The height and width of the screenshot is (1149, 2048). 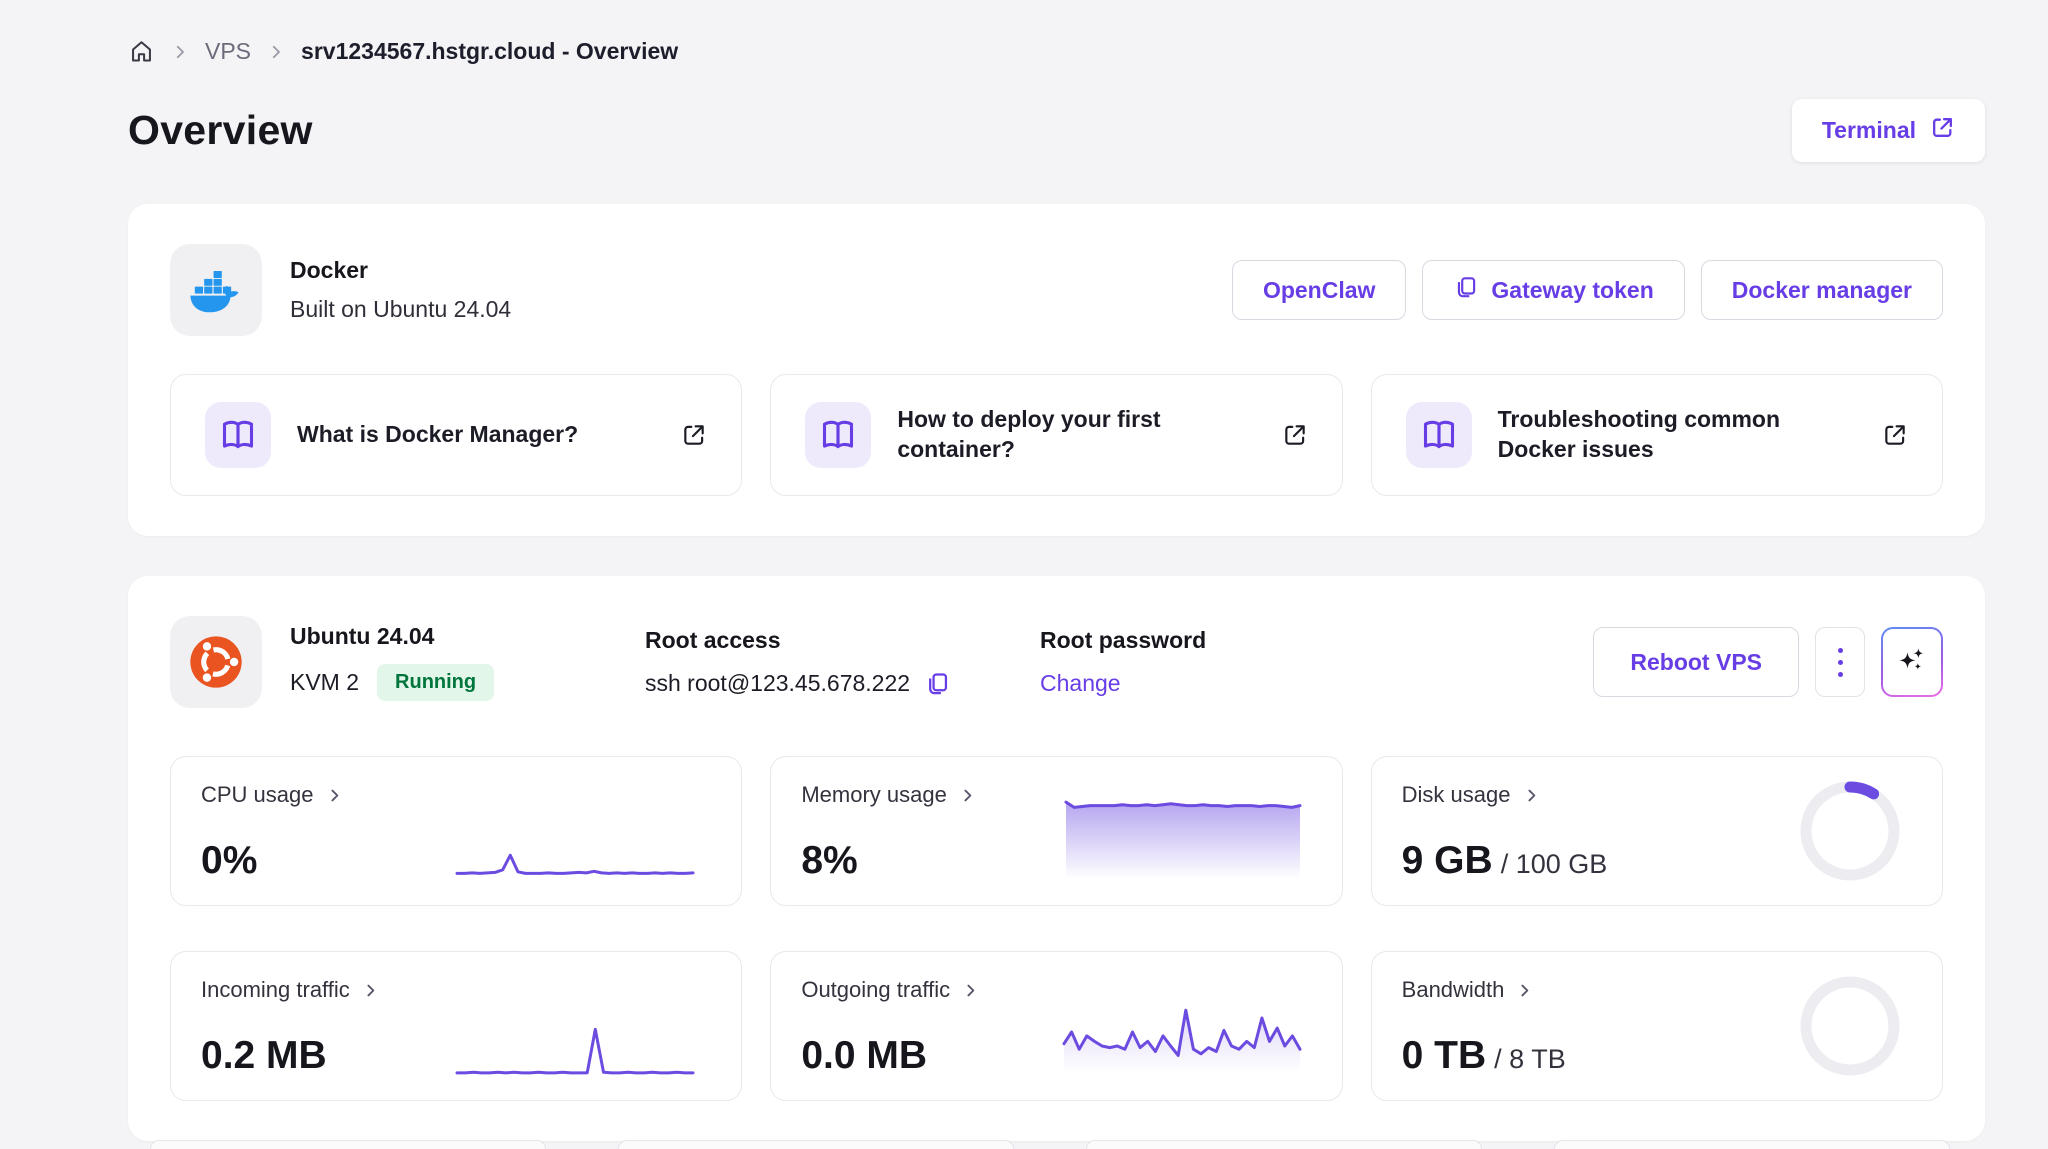 I want to click on docker-card-subtitle: Built on Ubuntu 24.04, so click(x=401, y=309).